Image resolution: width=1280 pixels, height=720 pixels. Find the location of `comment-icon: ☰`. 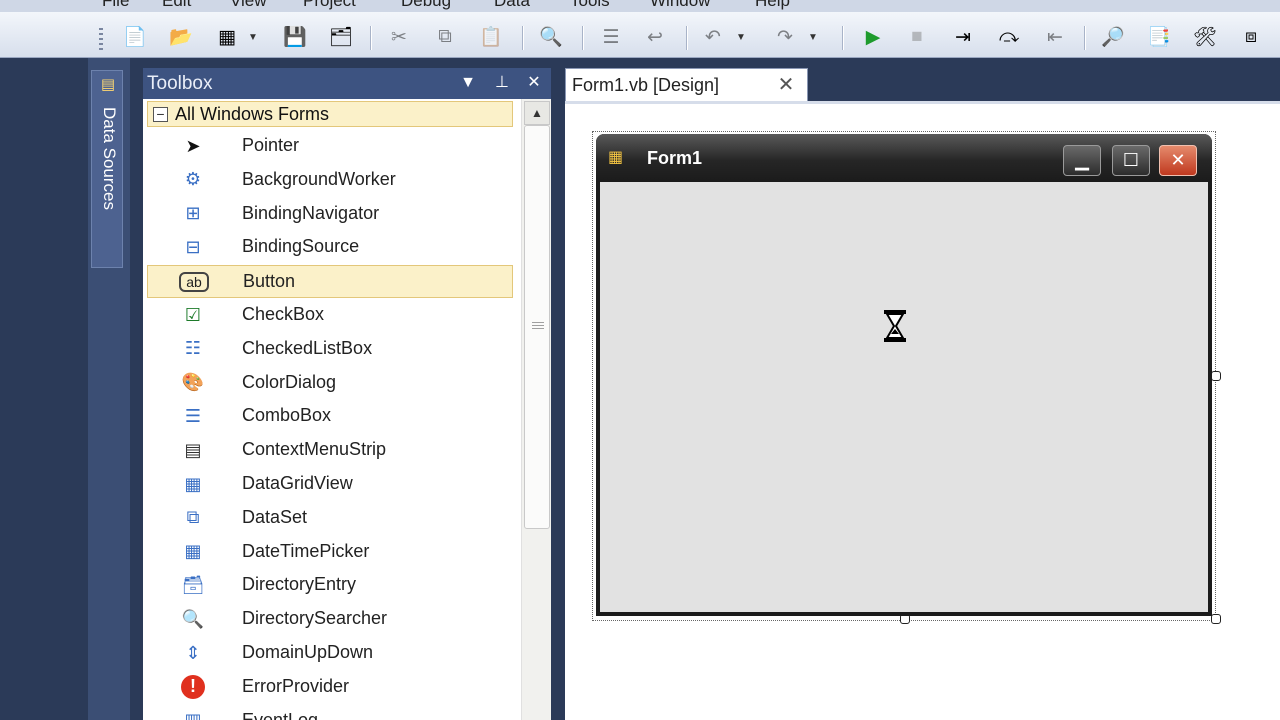

comment-icon: ☰ is located at coordinates (611, 37).